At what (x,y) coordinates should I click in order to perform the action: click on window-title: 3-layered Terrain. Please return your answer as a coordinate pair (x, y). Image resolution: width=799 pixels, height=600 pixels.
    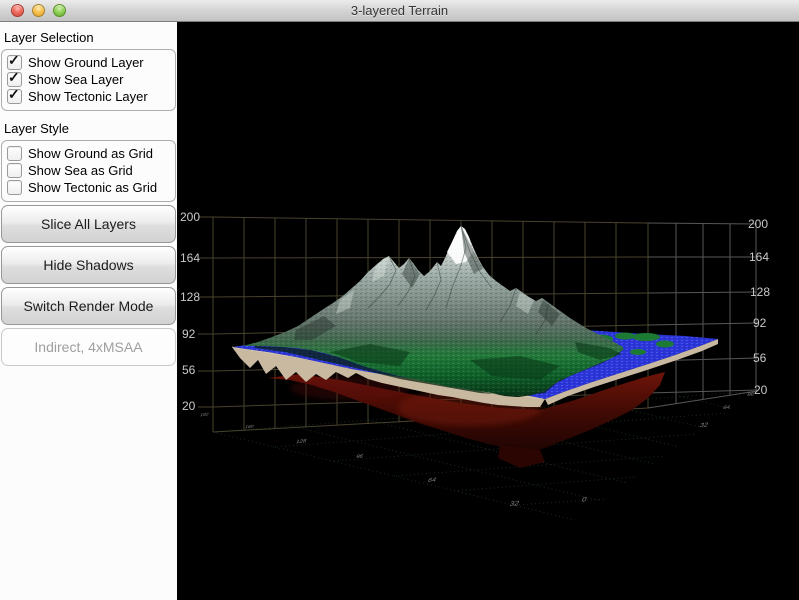
    Looking at the image, I should click on (399, 10).